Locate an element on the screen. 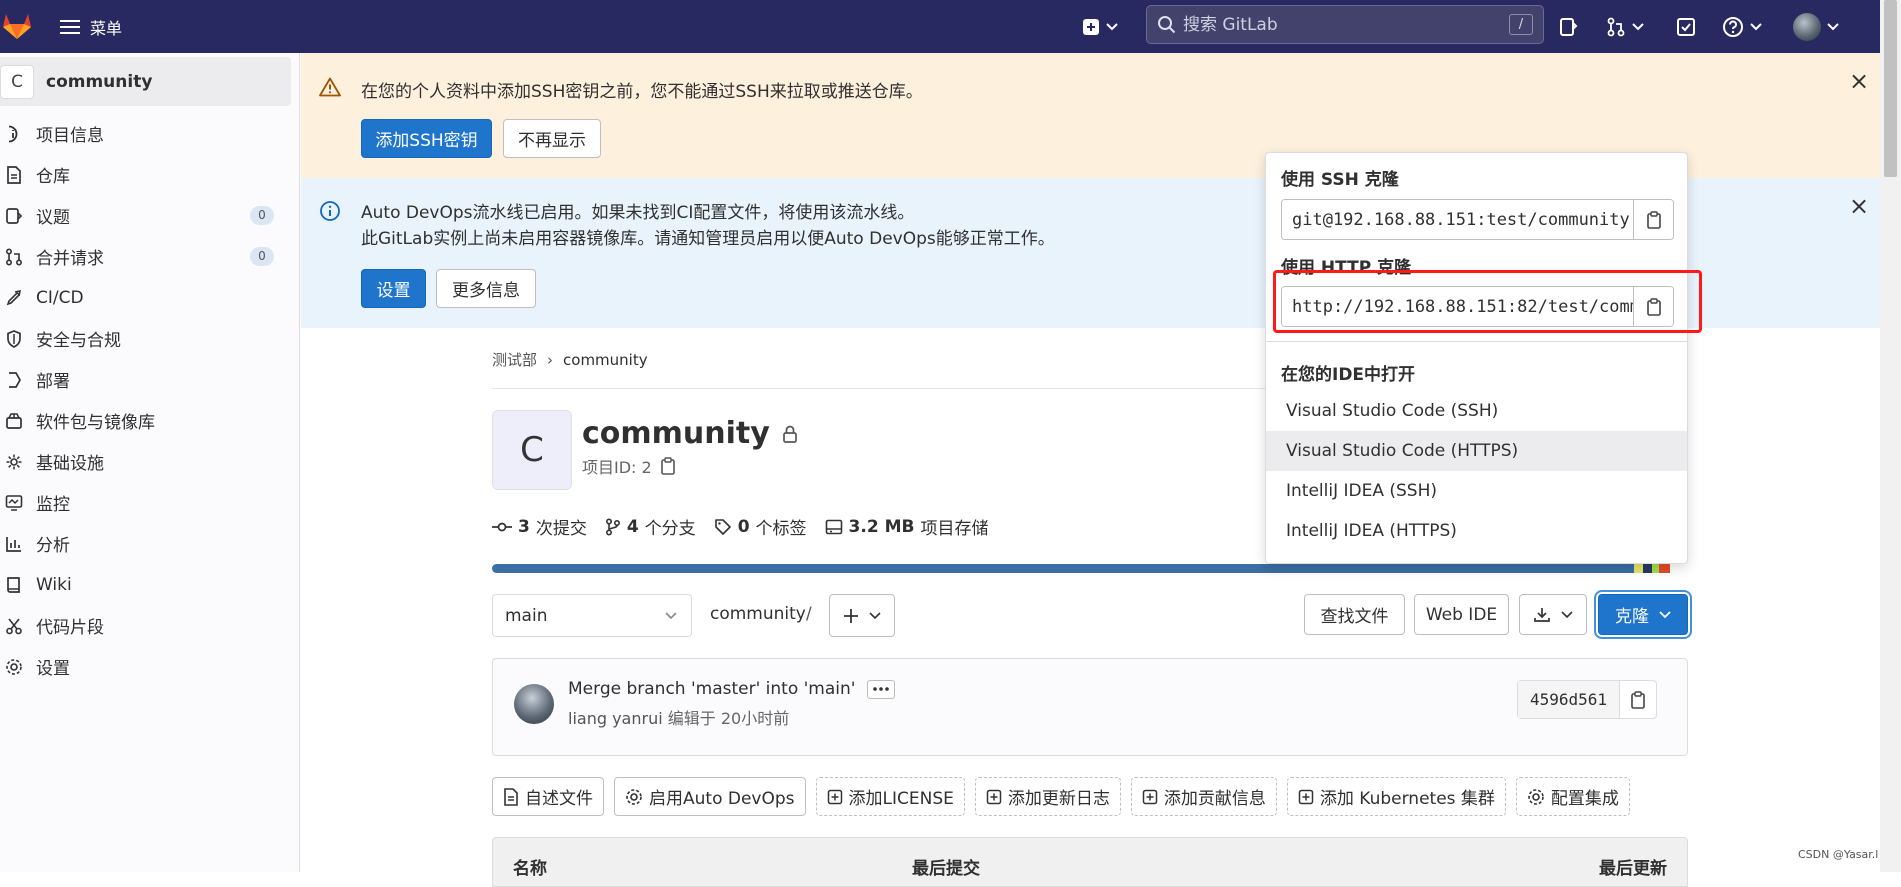  quick-action-button: 添加贡献信息 is located at coordinates (1203, 796).